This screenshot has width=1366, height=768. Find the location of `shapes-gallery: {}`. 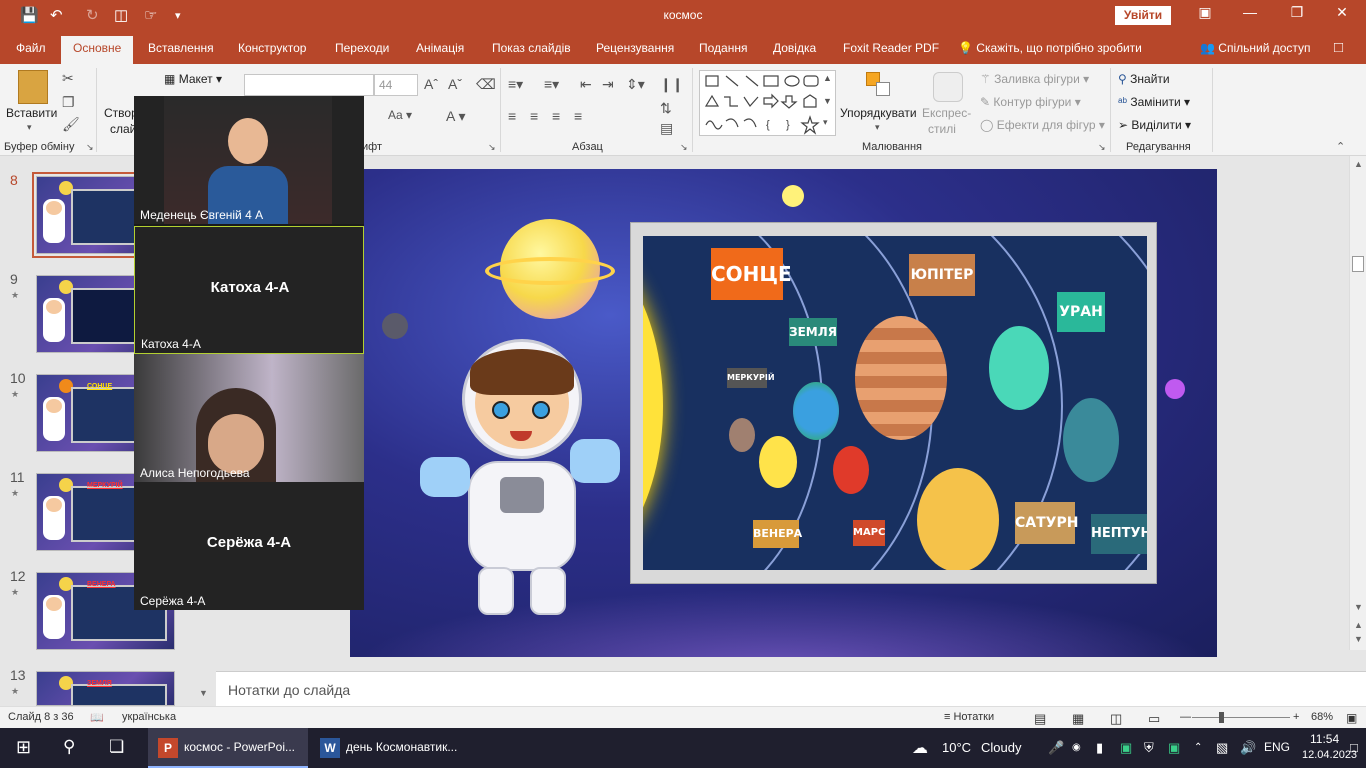

shapes-gallery: {} is located at coordinates (767, 103).